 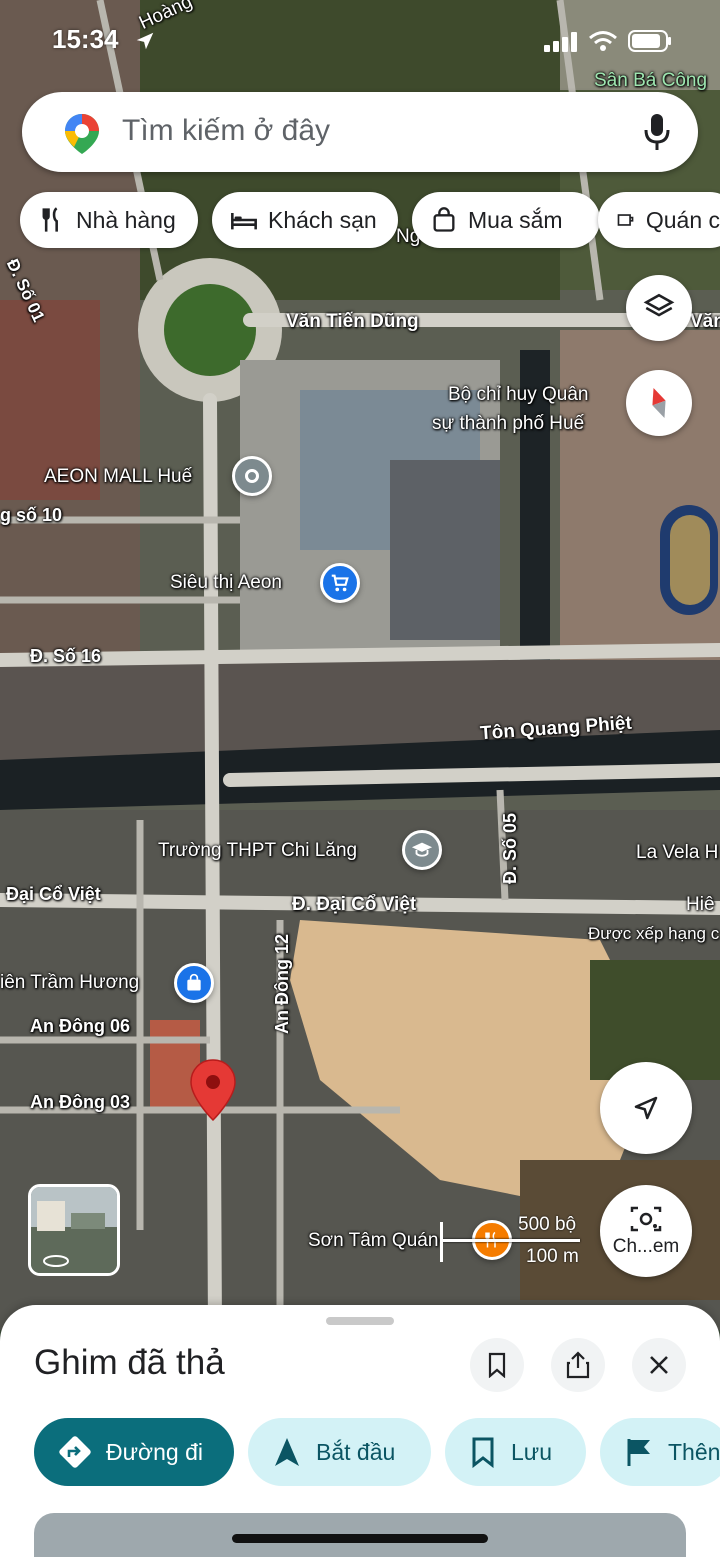 I want to click on layers-icon, so click(x=659, y=305).